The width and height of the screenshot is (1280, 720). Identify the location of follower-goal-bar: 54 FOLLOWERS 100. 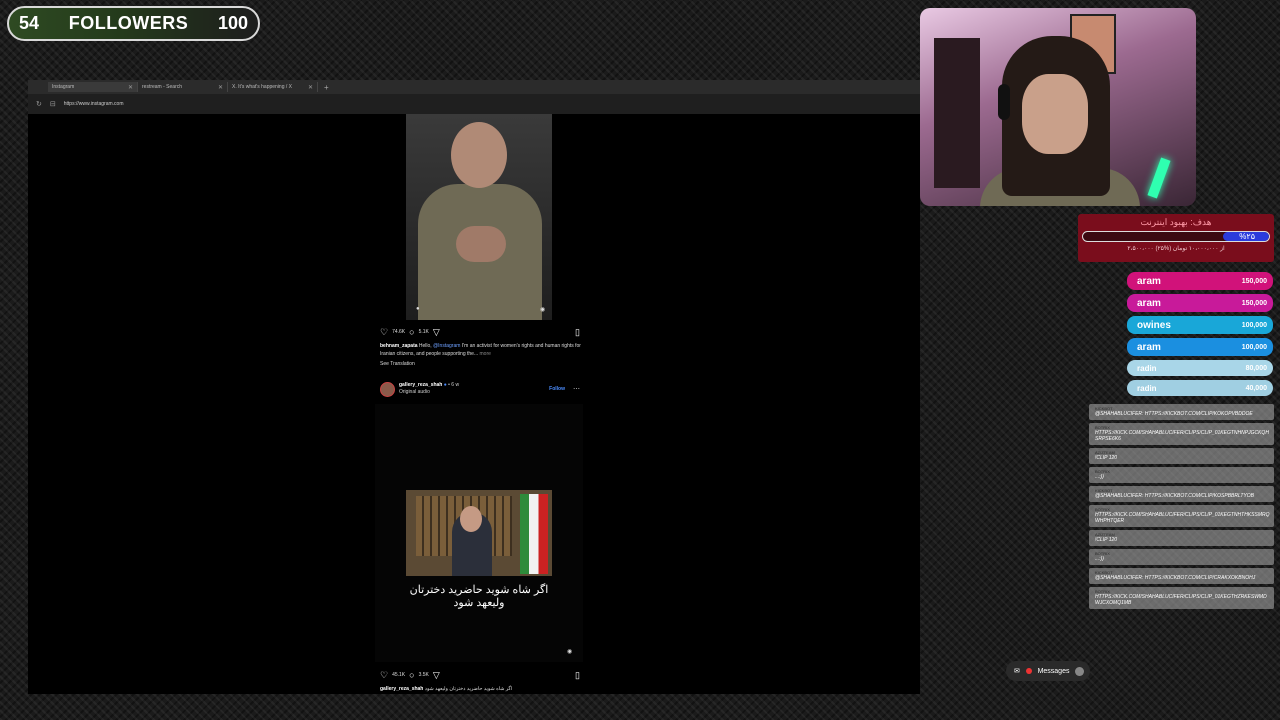
(133, 23).